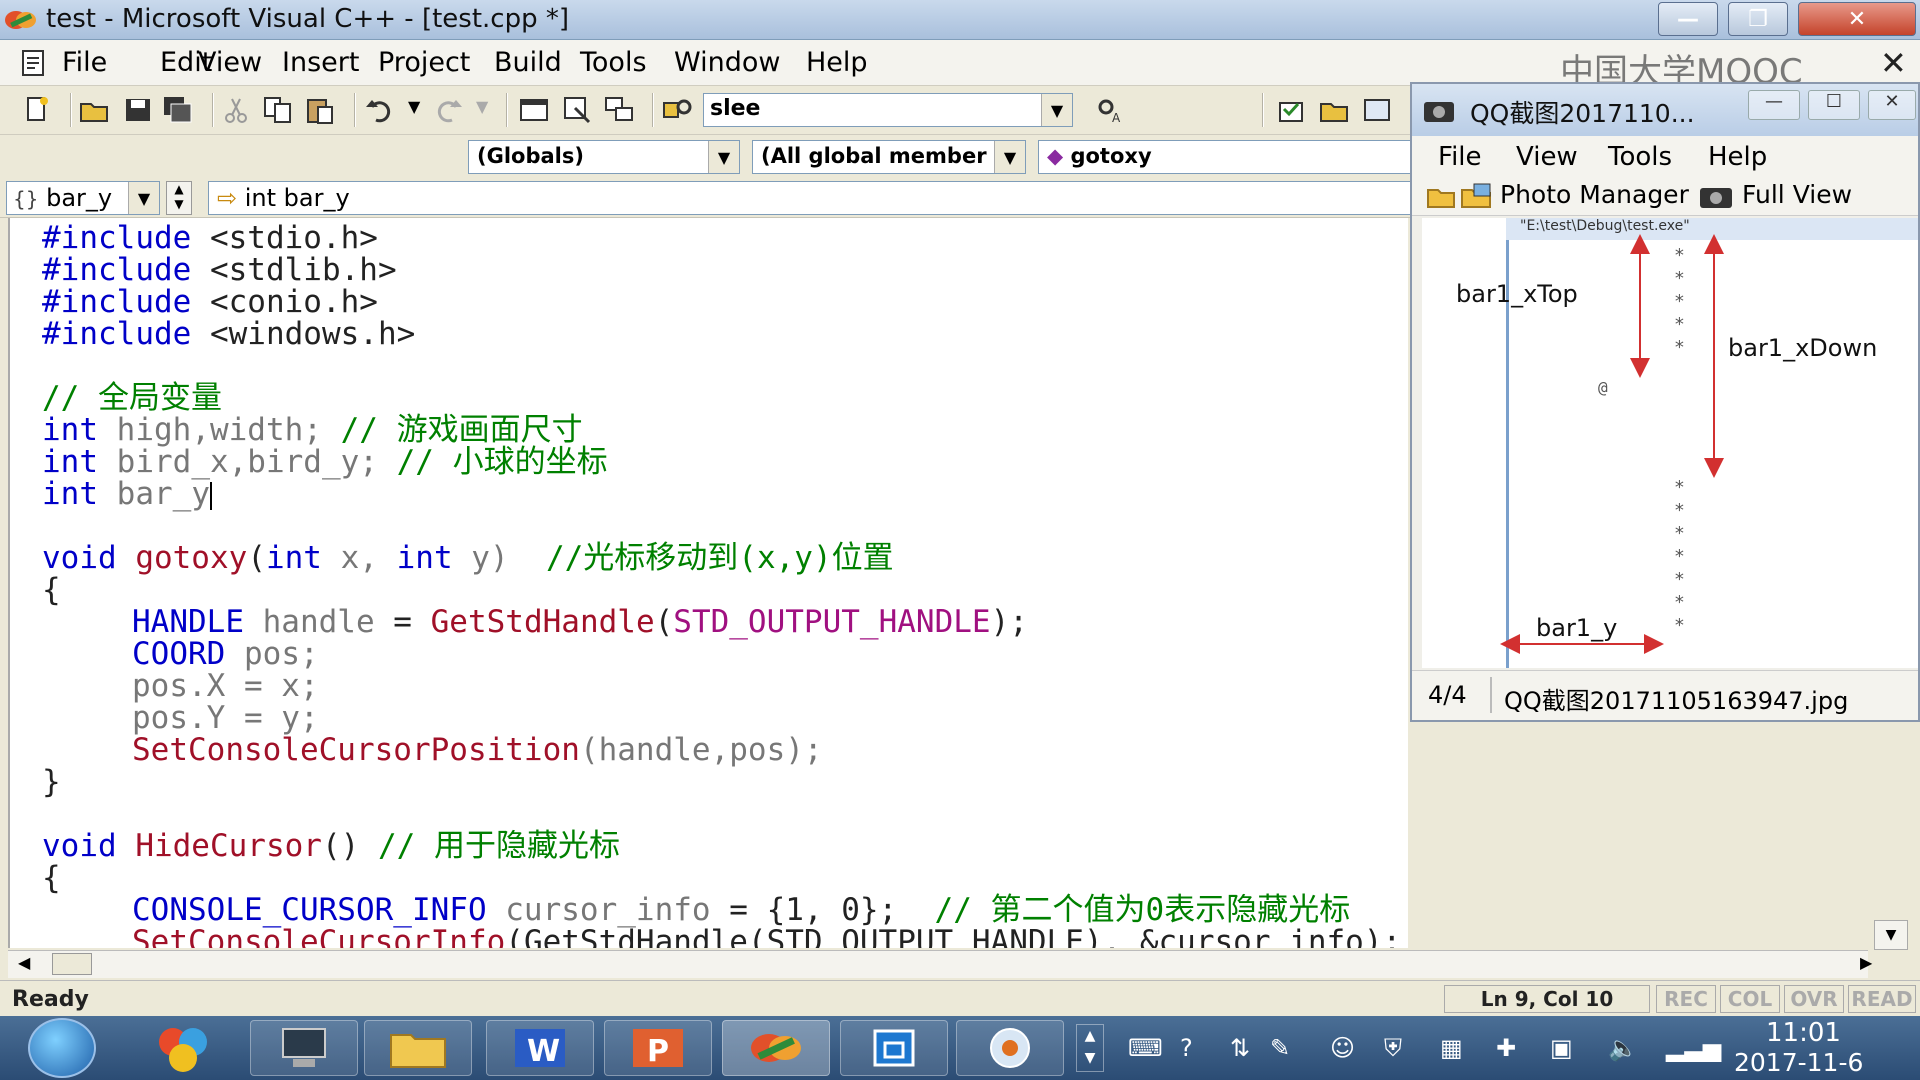 The image size is (1920, 1080). I want to click on save-all-icon, so click(178, 110).